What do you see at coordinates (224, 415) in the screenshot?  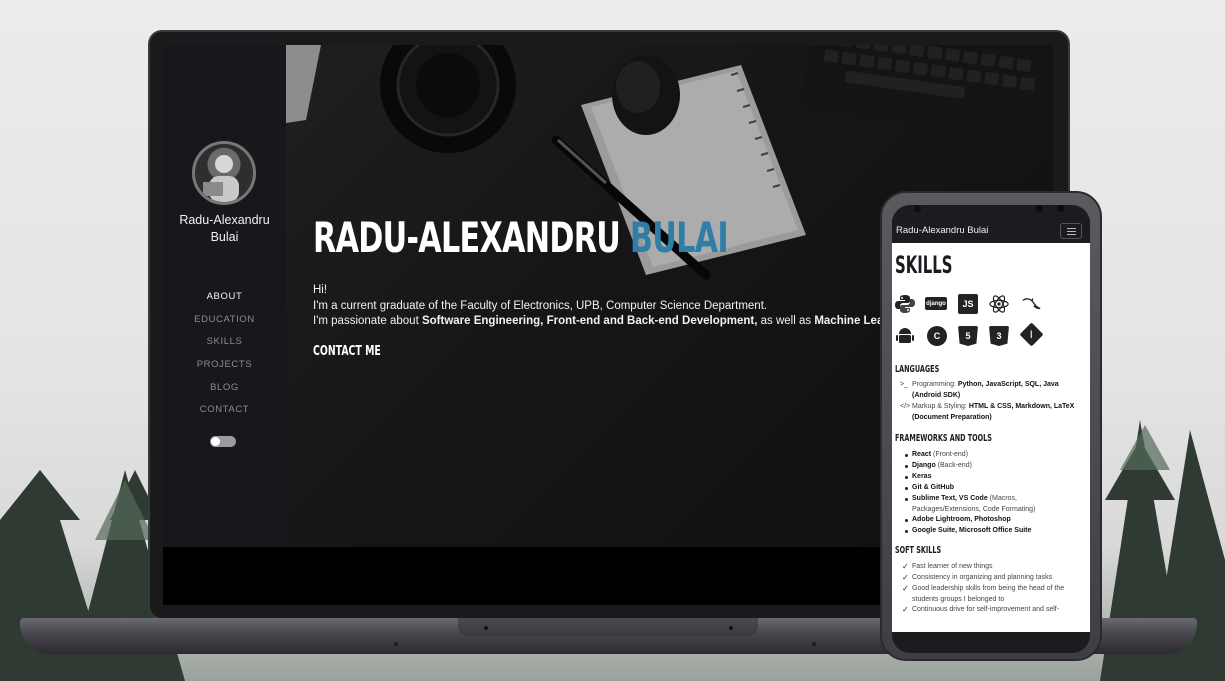 I see `nav-contact: CONTACT` at bounding box center [224, 415].